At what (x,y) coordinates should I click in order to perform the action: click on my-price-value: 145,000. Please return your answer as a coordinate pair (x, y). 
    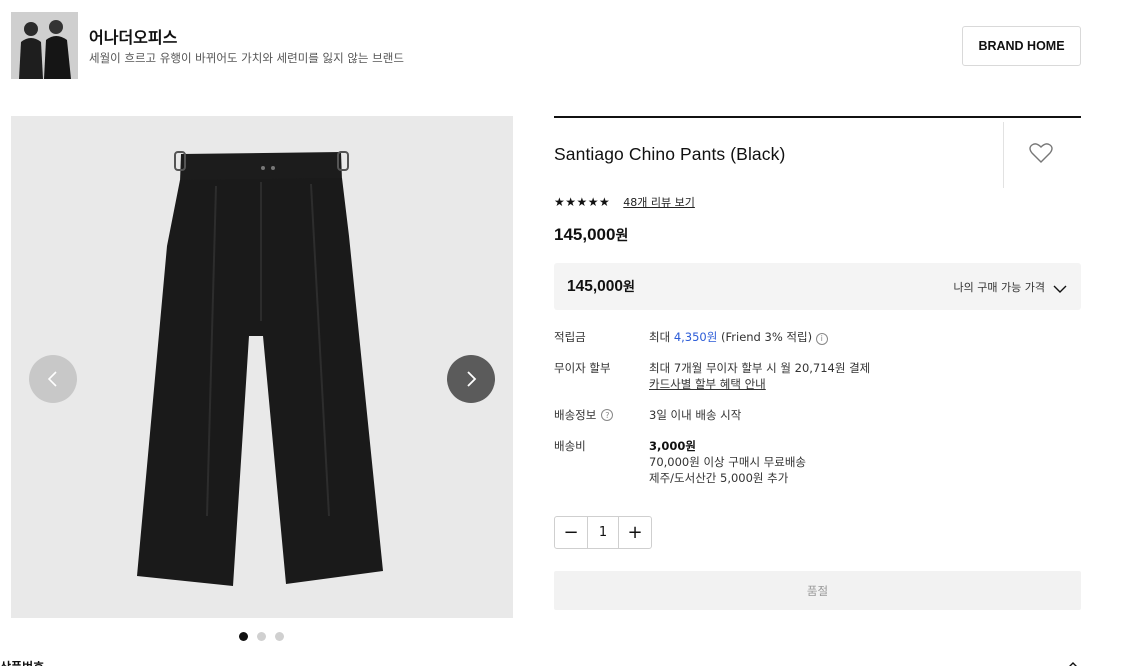
    Looking at the image, I should click on (595, 286).